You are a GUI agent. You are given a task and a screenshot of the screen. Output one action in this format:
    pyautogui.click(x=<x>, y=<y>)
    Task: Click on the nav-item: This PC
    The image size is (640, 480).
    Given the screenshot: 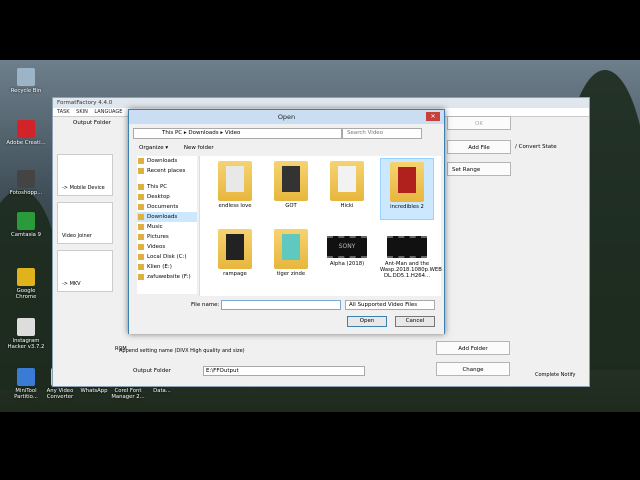 What is the action you would take?
    pyautogui.click(x=167, y=187)
    